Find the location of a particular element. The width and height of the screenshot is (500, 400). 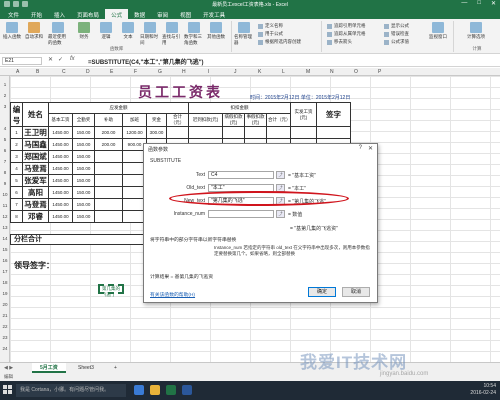

header-allowance: 全勤奖 is located at coordinates (83, 120).